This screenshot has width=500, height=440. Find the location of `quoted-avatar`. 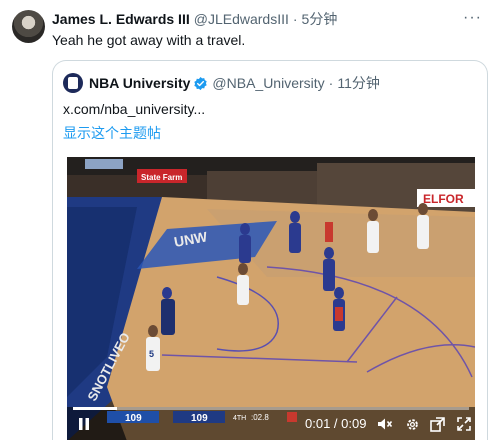

quoted-avatar is located at coordinates (73, 83).